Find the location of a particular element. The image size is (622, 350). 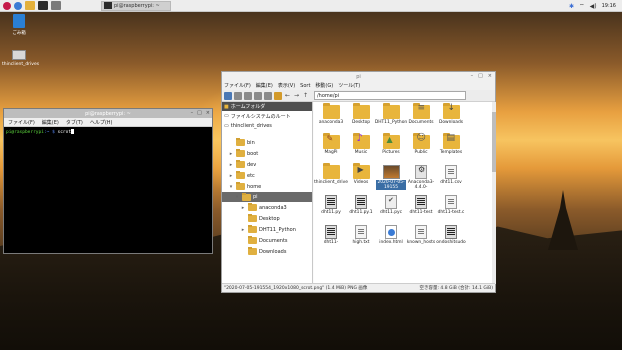

file-item: dht11.csv is located at coordinates (451, 180).